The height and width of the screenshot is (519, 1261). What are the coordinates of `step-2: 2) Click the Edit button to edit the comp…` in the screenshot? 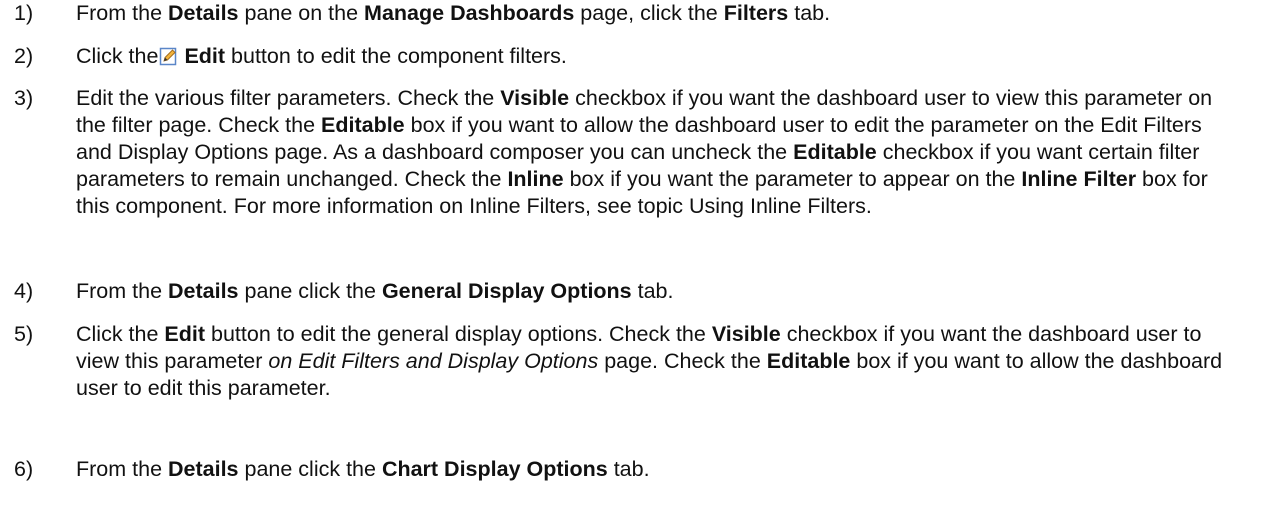 It's located at (630, 58).